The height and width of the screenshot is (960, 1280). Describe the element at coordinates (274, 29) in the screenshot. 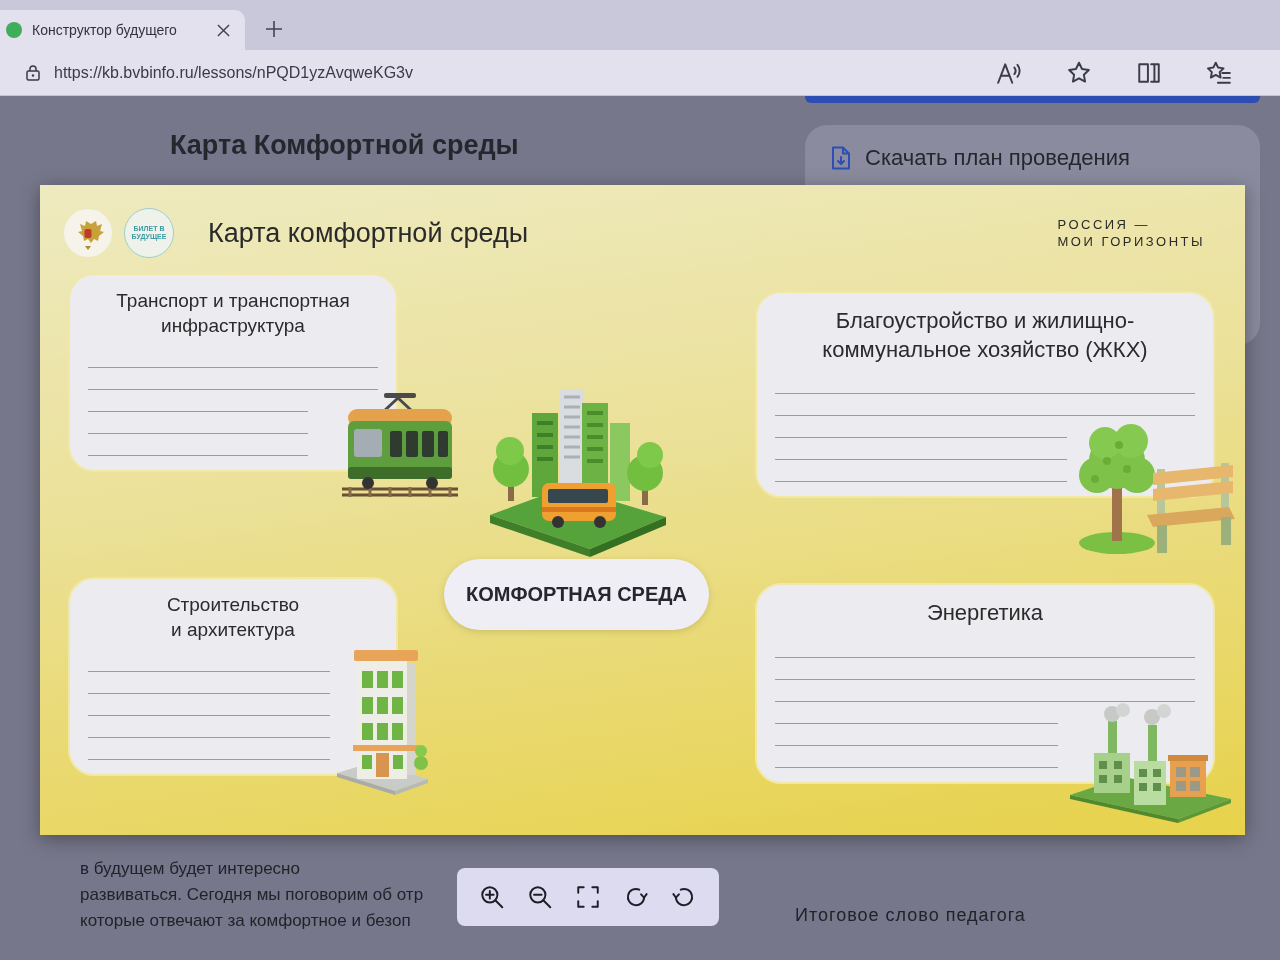

I see `plus-icon` at that location.